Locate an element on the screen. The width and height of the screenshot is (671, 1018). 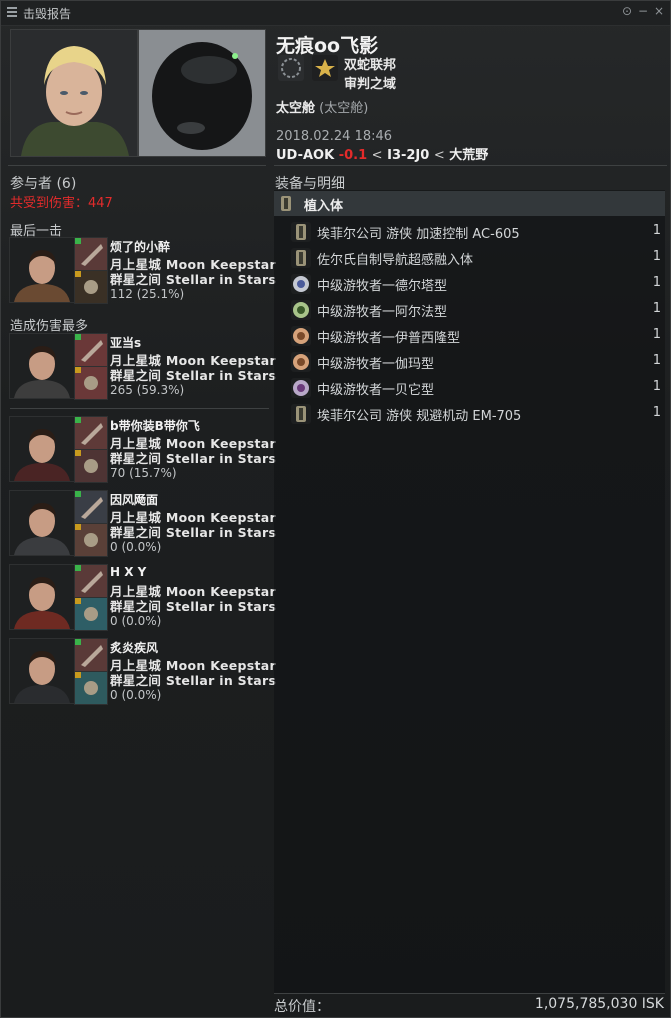
attacker-name: 烦了的小醉 is located at coordinates (140, 246).